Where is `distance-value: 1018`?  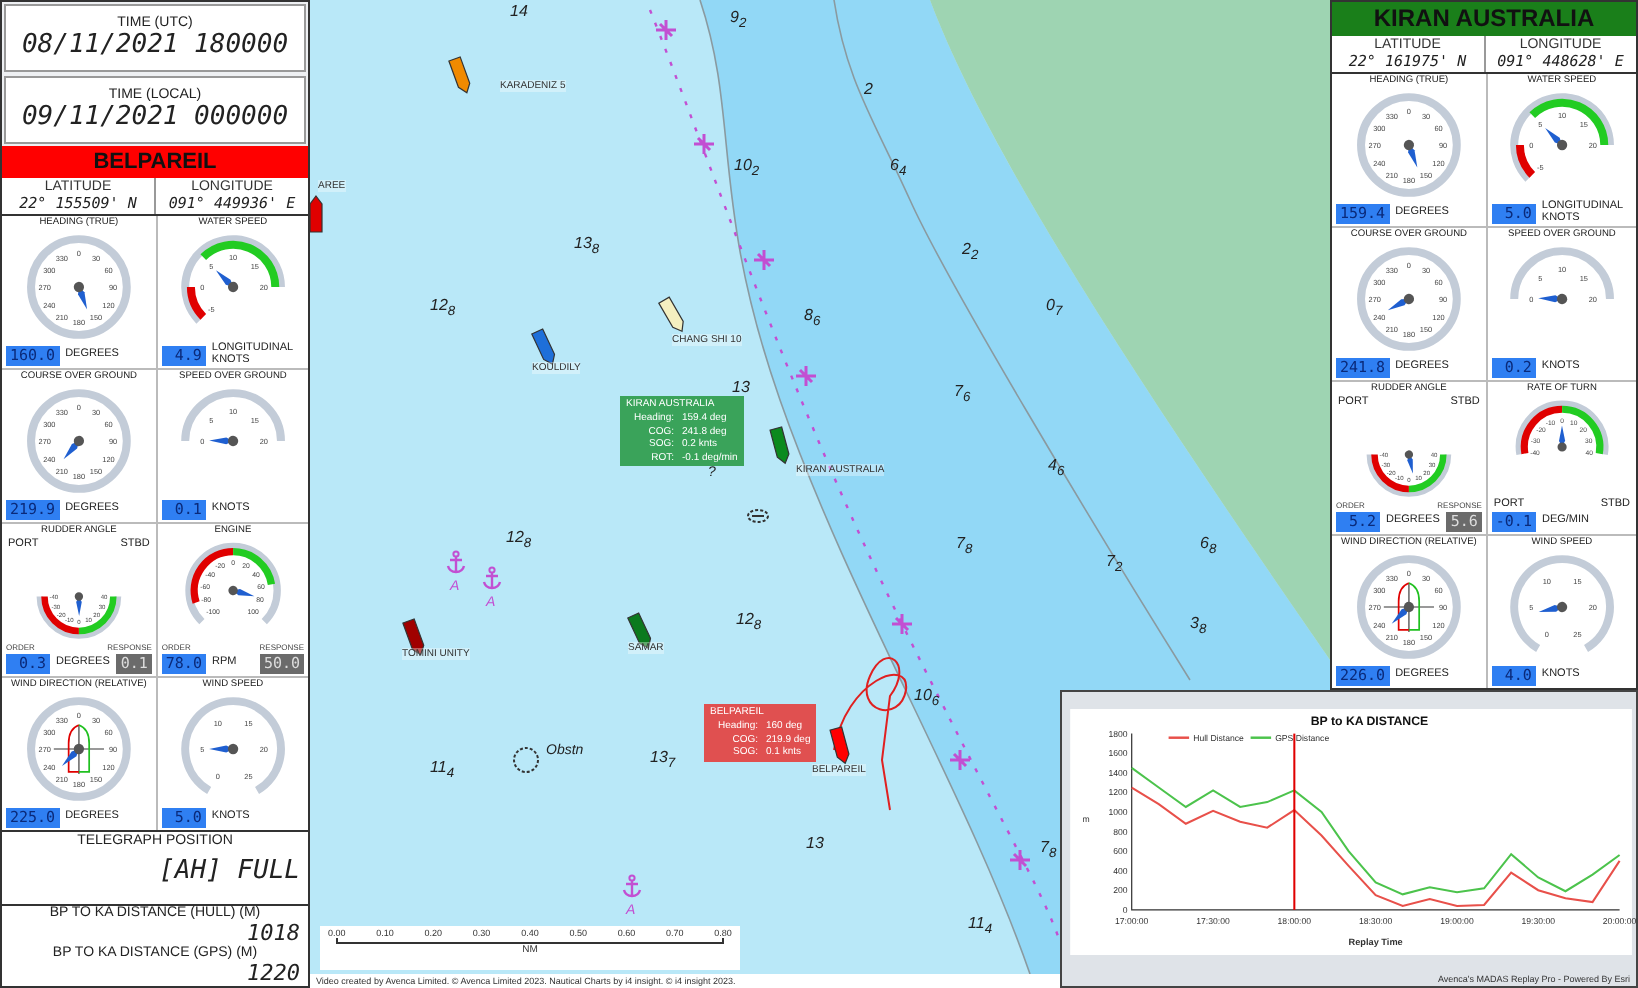 distance-value: 1018 is located at coordinates (273, 933).